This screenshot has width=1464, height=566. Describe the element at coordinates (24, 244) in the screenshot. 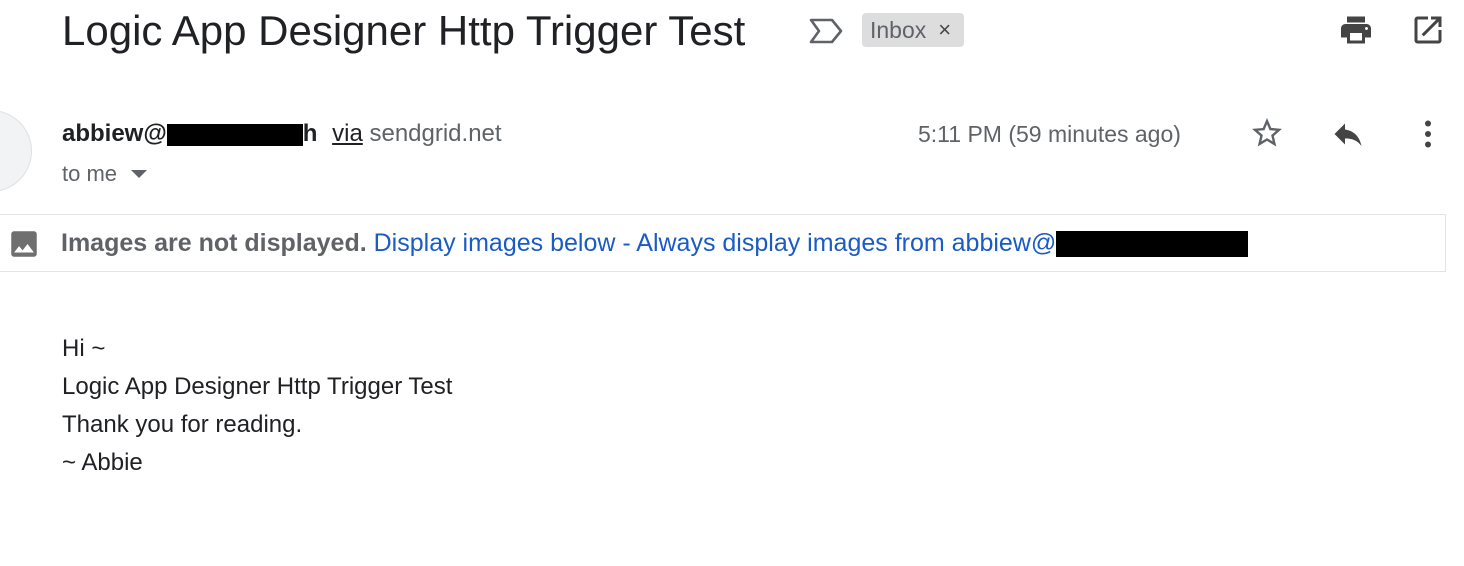

I see `image-icon` at that location.